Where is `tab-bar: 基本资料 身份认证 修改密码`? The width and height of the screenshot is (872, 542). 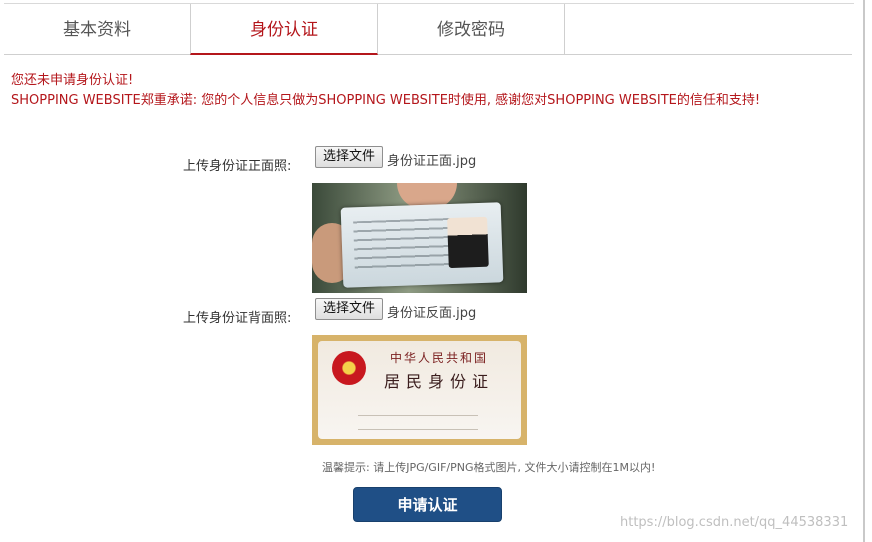 tab-bar: 基本资料 身份认证 修改密码 is located at coordinates (428, 29).